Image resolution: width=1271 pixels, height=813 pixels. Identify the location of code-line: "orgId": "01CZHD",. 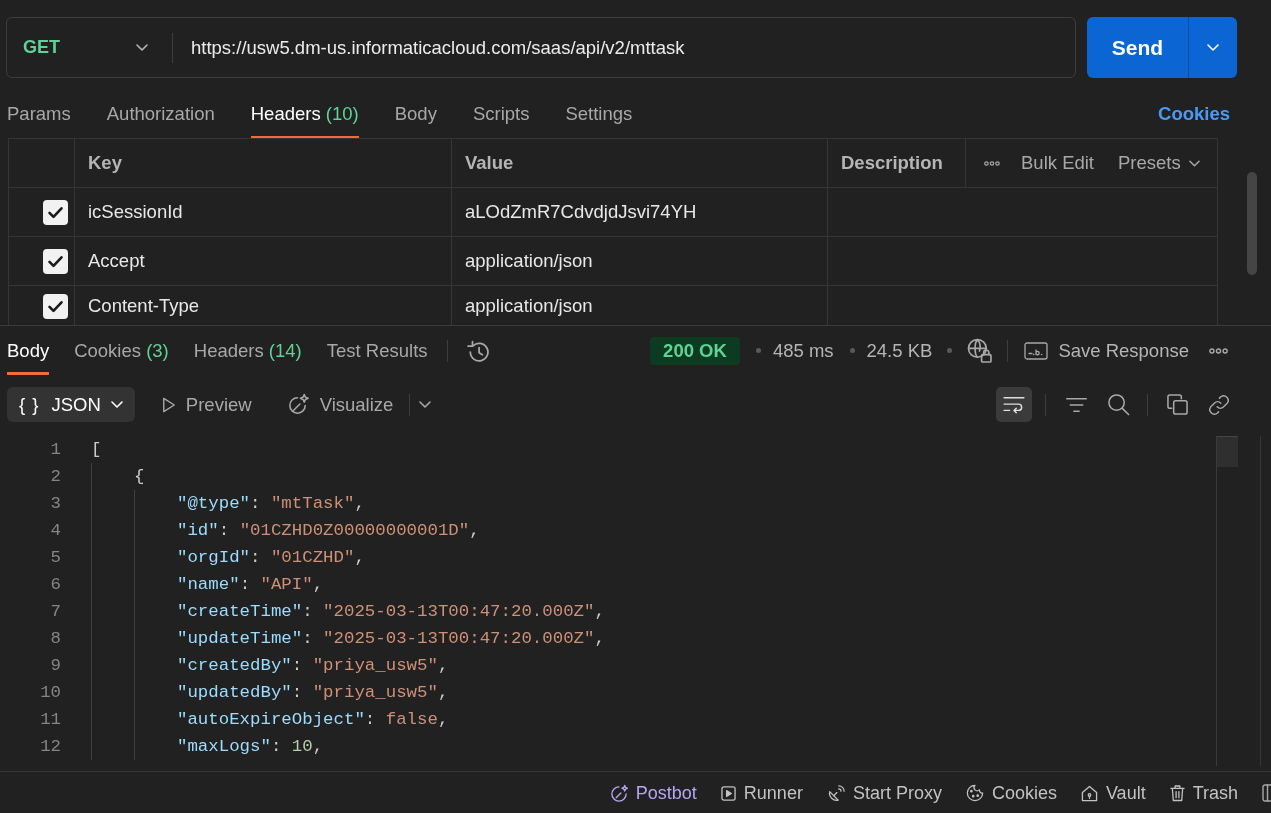
(271, 557).